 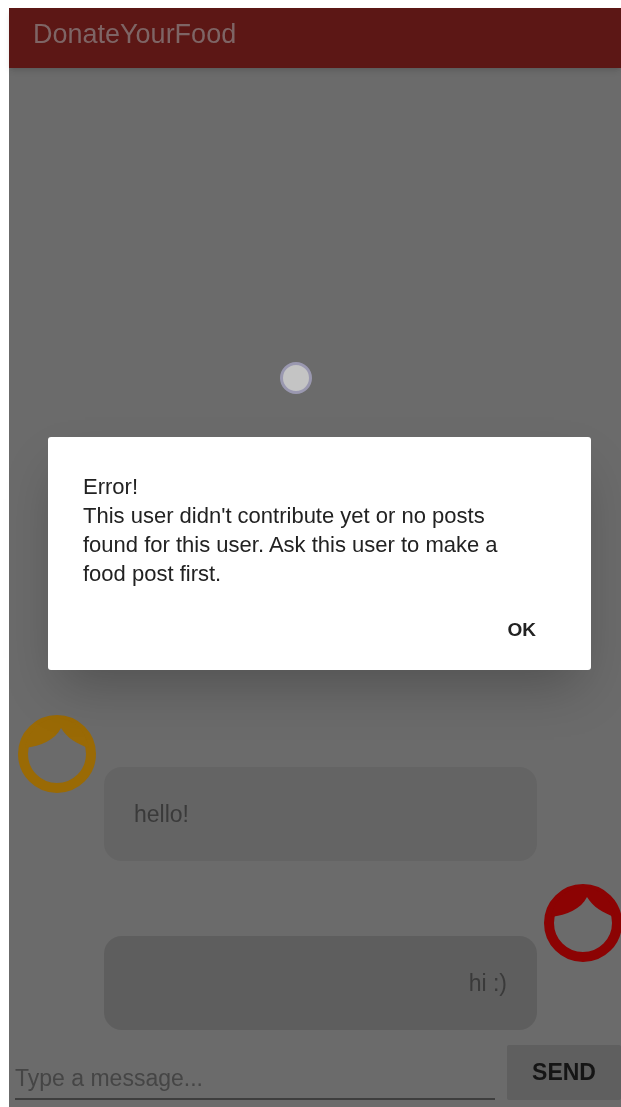 What do you see at coordinates (135, 34) in the screenshot?
I see `app-title: DonateYourFood` at bounding box center [135, 34].